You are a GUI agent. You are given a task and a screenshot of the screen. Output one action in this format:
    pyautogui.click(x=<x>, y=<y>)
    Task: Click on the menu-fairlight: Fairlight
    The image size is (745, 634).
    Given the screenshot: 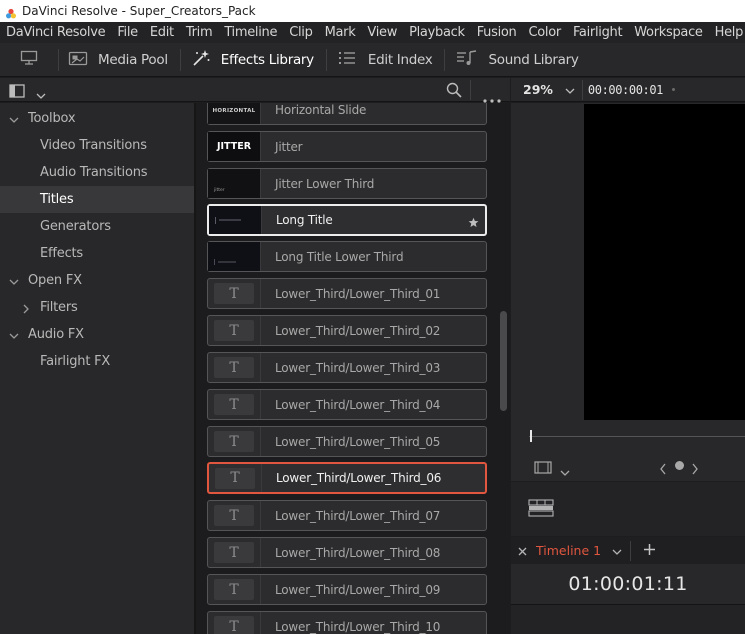 What is the action you would take?
    pyautogui.click(x=597, y=32)
    